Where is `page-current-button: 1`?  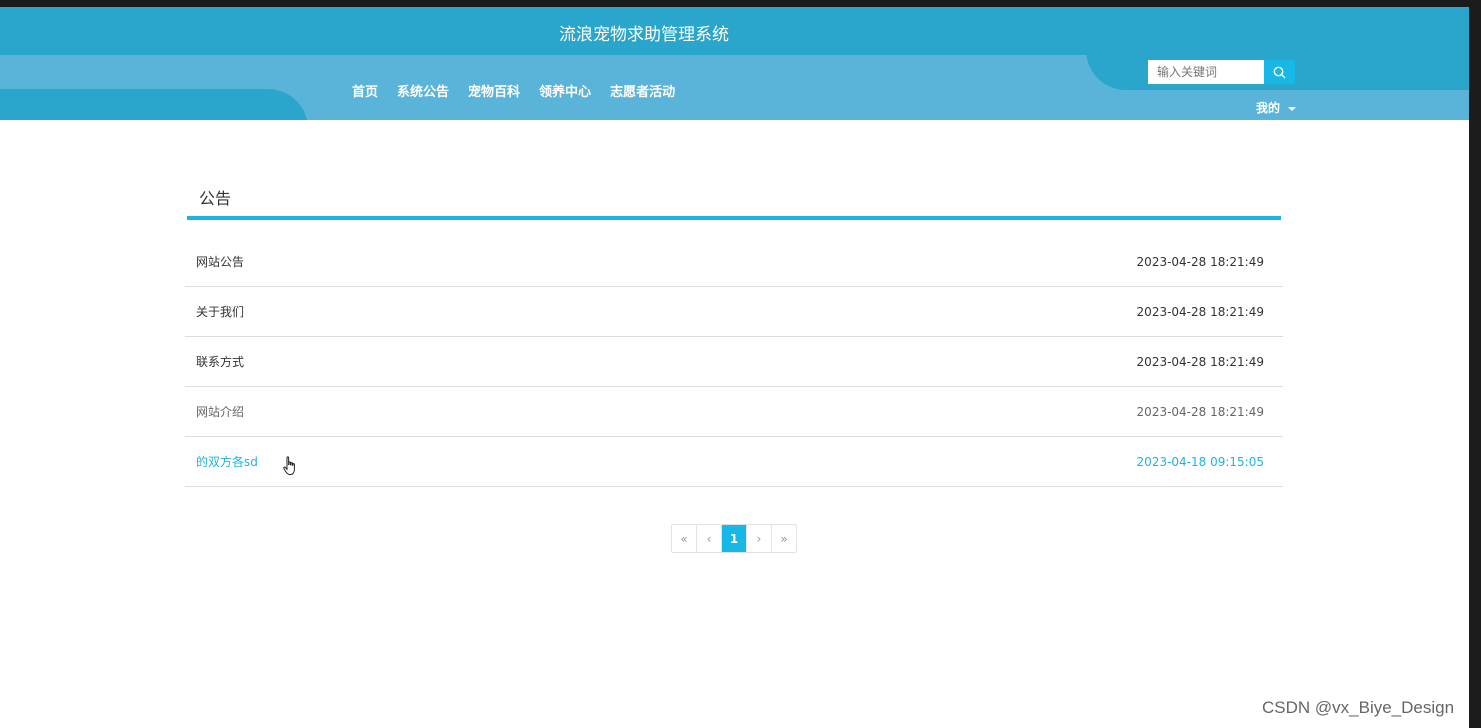 page-current-button: 1 is located at coordinates (734, 538).